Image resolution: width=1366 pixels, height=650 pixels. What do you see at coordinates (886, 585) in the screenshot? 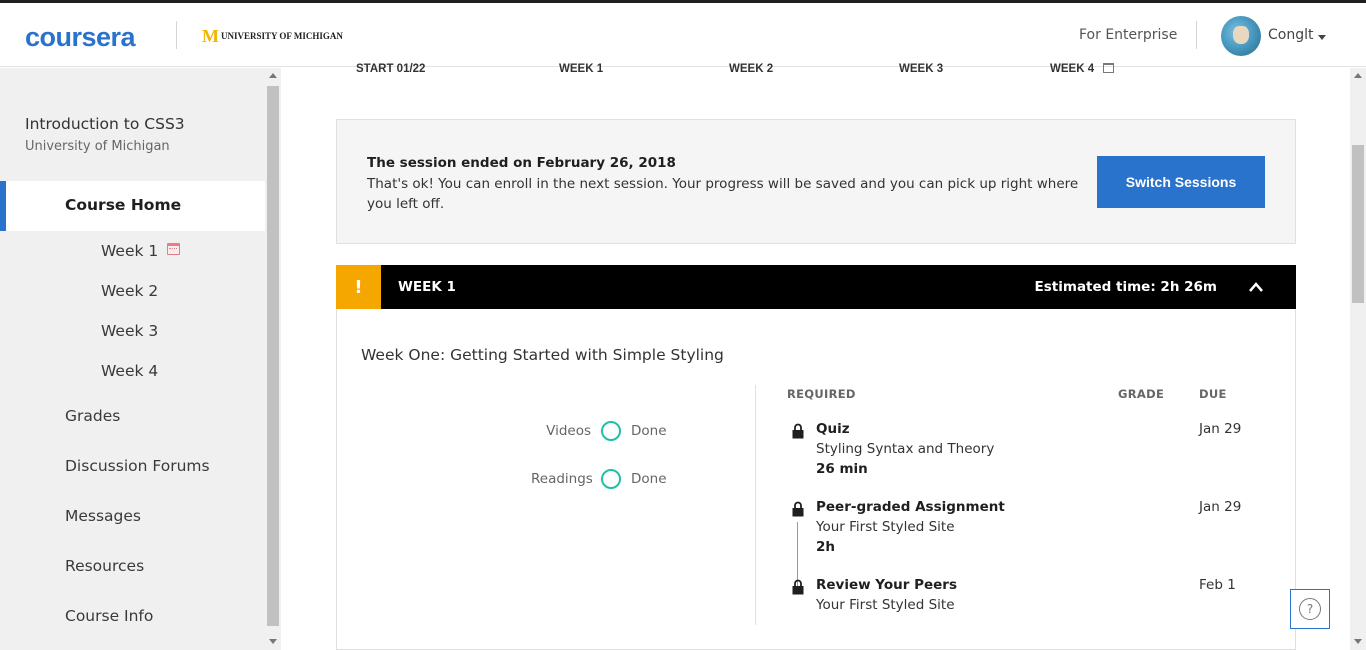
I see `item-type: Review Your Peers` at bounding box center [886, 585].